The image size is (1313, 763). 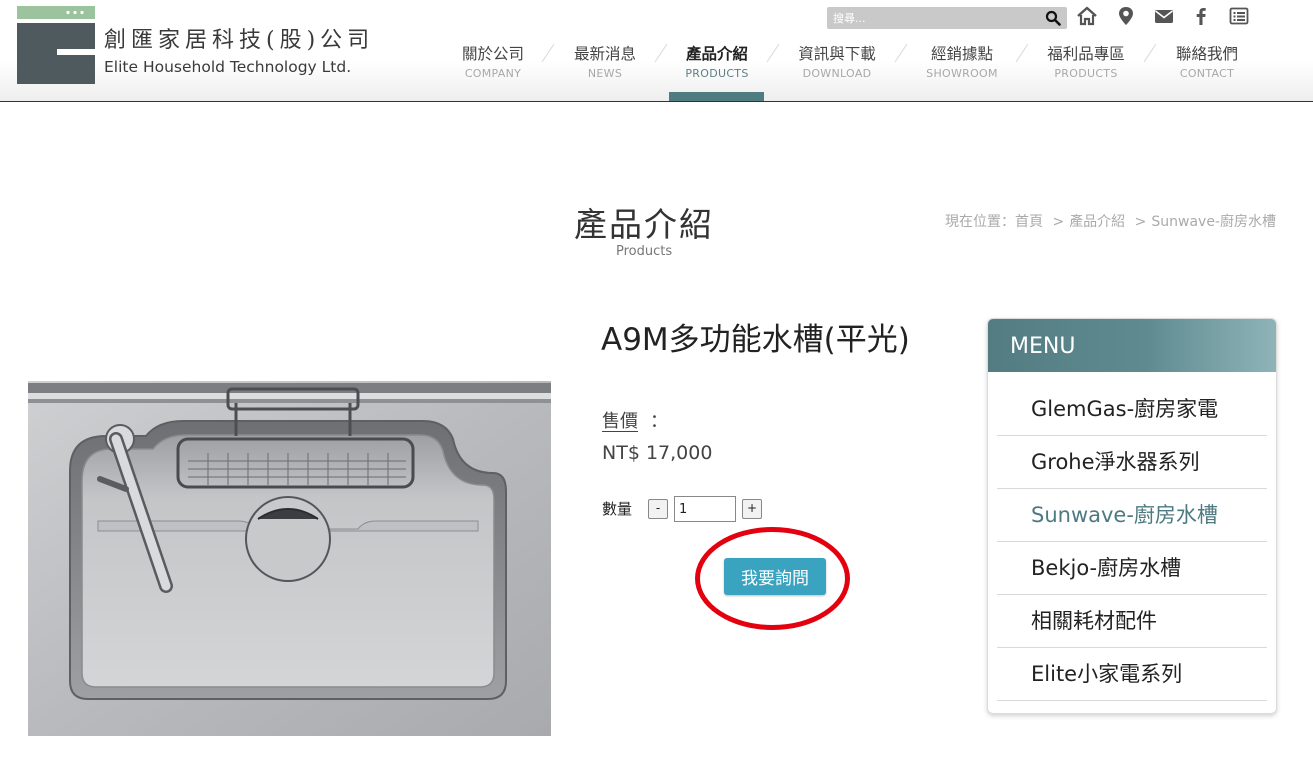 What do you see at coordinates (617, 509) in the screenshot?
I see `quantity-label: 數量` at bounding box center [617, 509].